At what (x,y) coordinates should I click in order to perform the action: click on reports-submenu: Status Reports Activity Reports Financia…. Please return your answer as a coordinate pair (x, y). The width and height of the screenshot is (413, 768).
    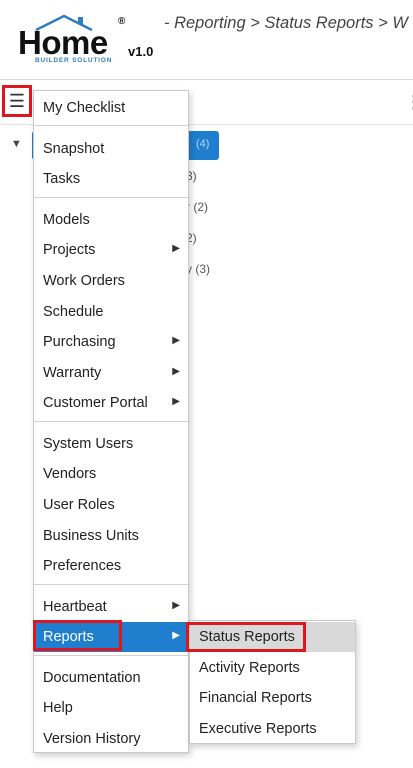
    Looking at the image, I should click on (272, 682).